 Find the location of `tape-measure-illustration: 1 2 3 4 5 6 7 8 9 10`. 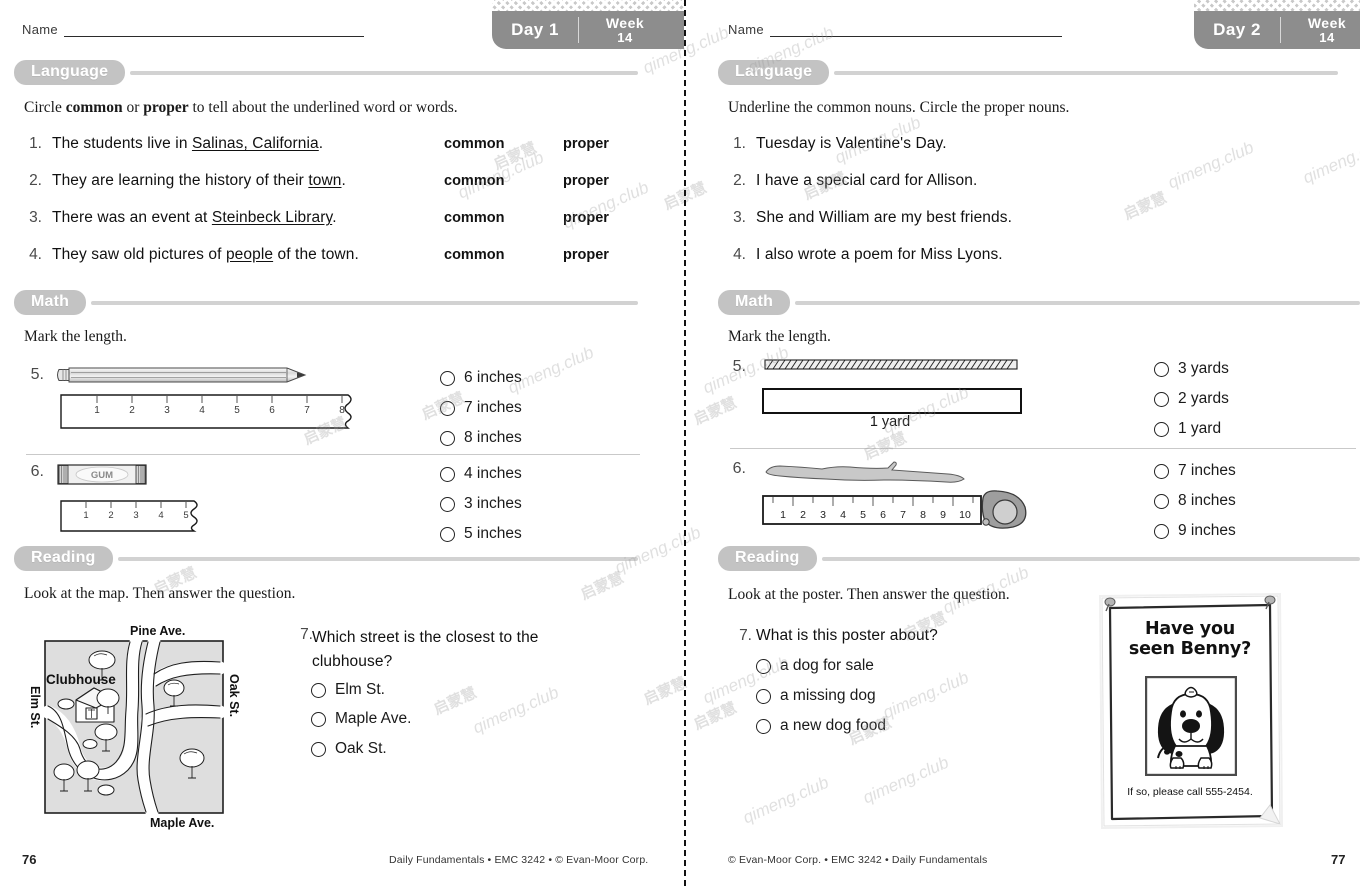

tape-measure-illustration: 1 2 3 4 5 6 7 8 9 10 is located at coordinates (894, 509).